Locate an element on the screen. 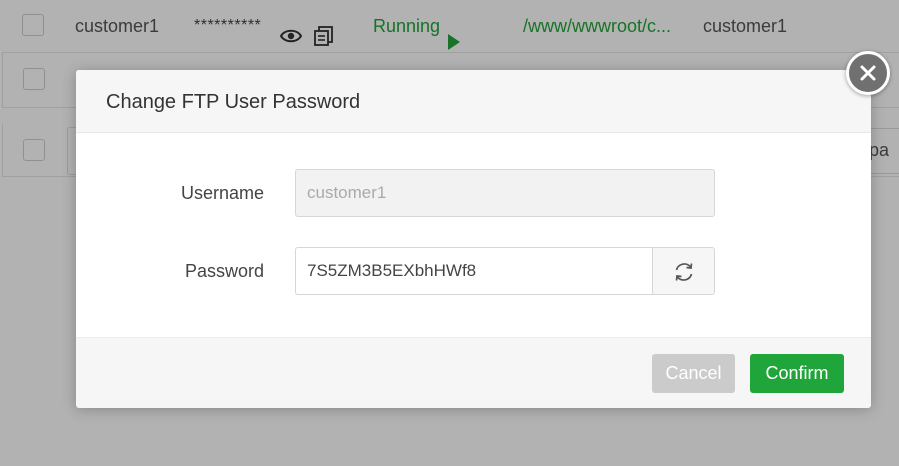 This screenshot has height=466, width=899. password-label: Password is located at coordinates (224, 271).